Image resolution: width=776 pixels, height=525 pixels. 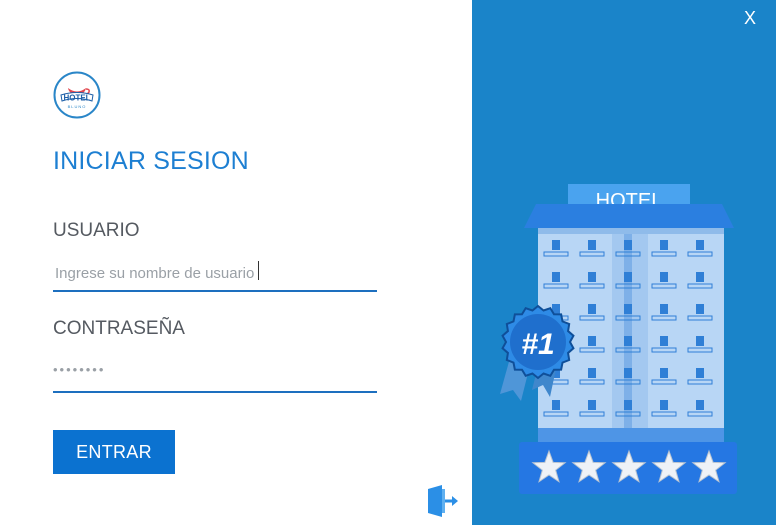 What do you see at coordinates (215, 370) in the screenshot?
I see `password-input: ••••••••` at bounding box center [215, 370].